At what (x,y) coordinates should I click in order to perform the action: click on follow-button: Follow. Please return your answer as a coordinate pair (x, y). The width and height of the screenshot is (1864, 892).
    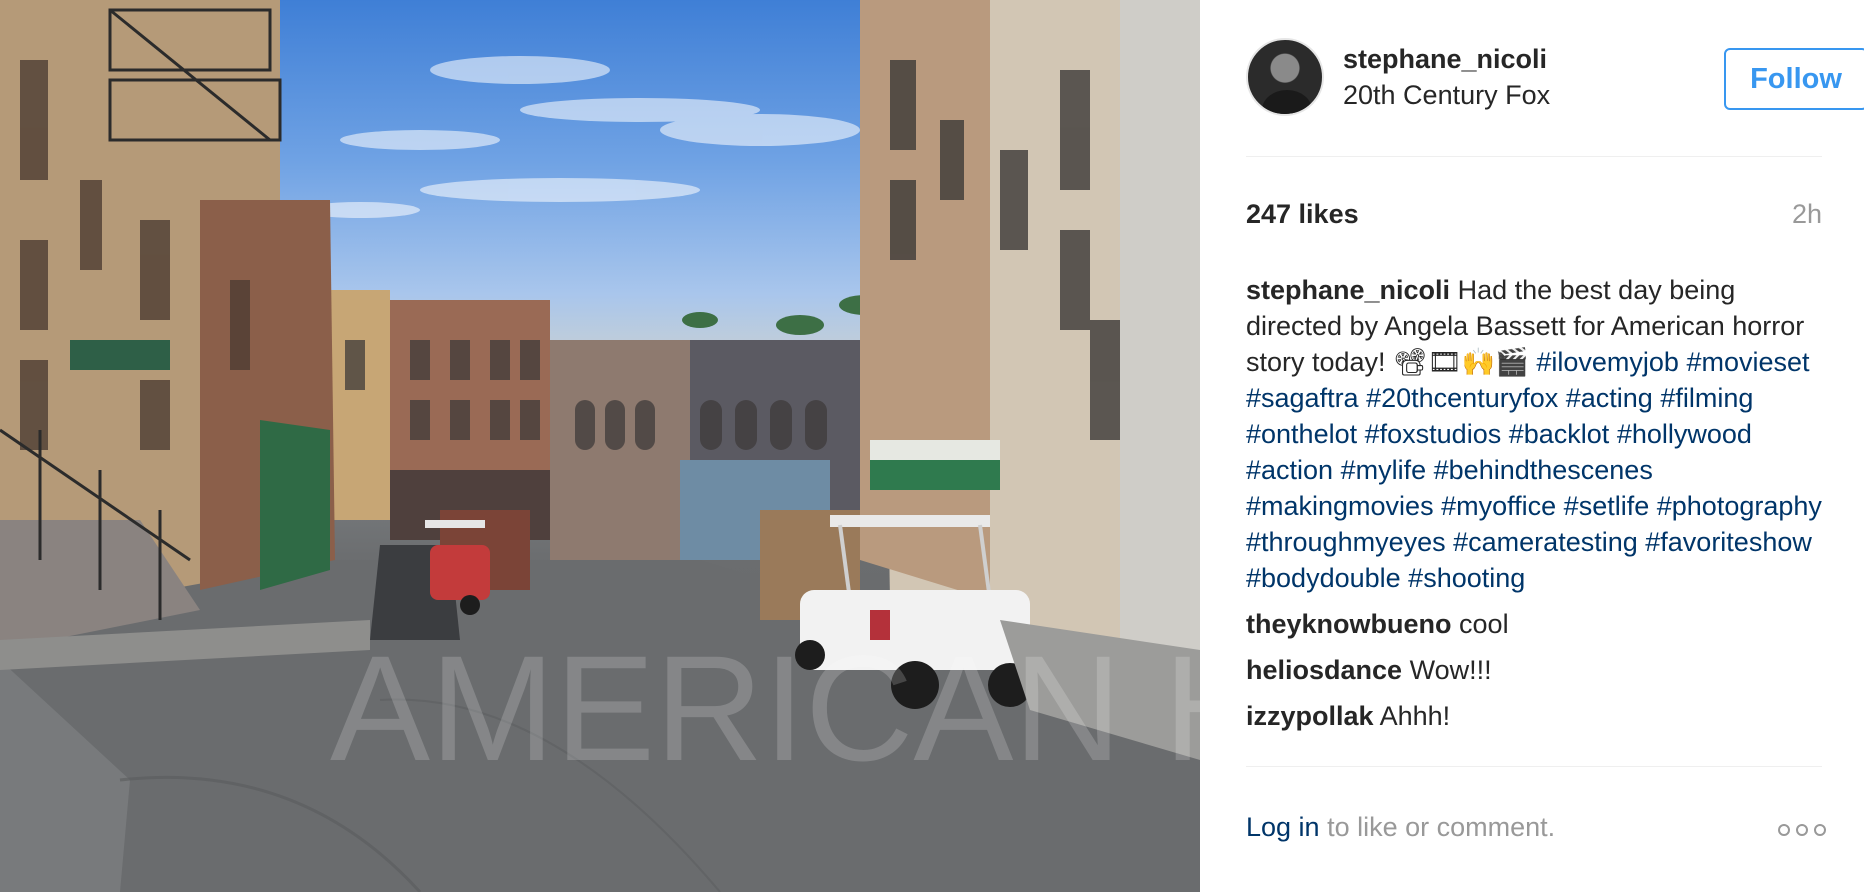
    Looking at the image, I should click on (1794, 79).